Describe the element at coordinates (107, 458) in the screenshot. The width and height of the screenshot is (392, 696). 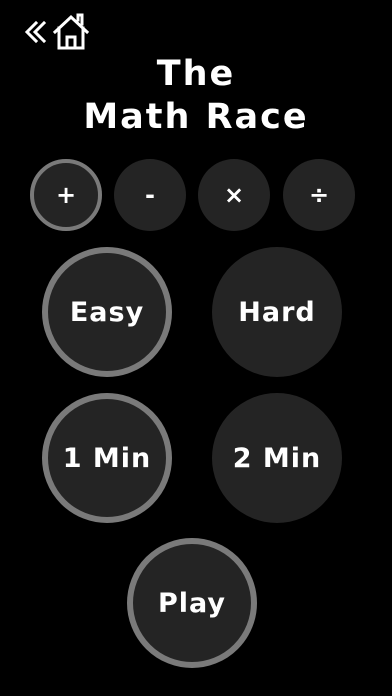
I see `one-minute-button: 1 Min` at that location.